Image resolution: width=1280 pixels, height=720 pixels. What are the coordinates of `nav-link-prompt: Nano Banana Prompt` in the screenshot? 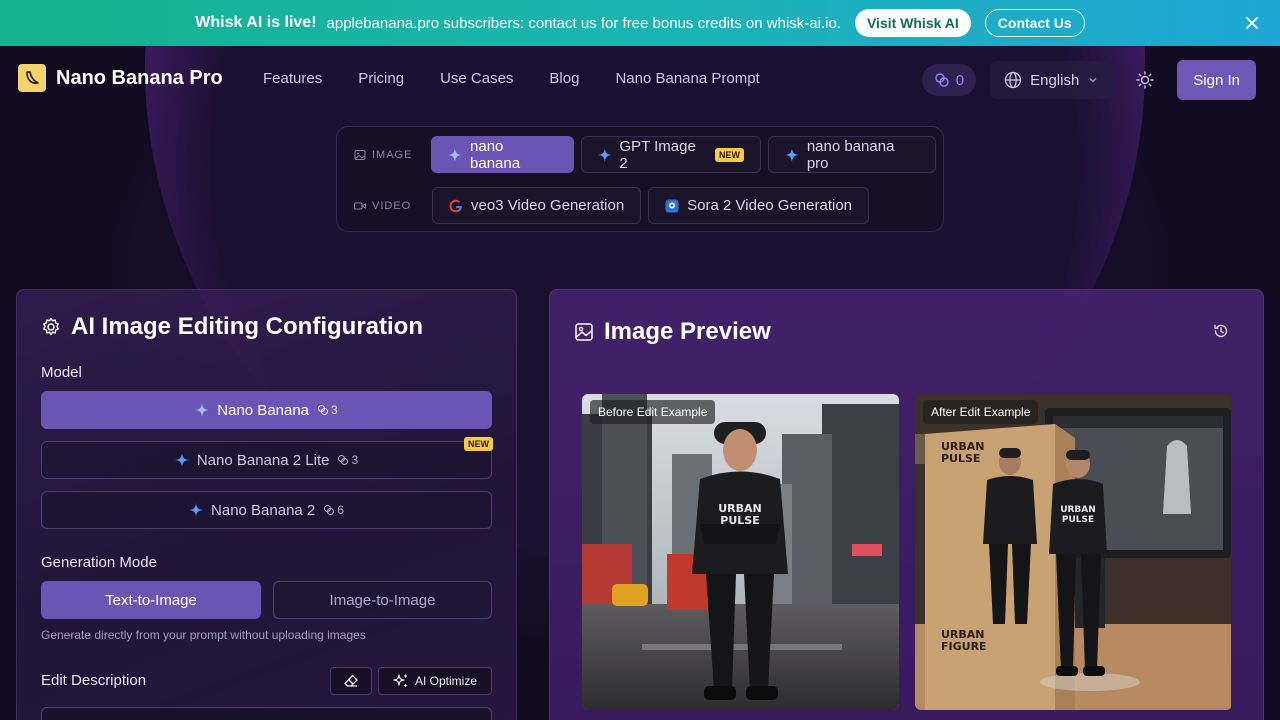 It's located at (687, 78).